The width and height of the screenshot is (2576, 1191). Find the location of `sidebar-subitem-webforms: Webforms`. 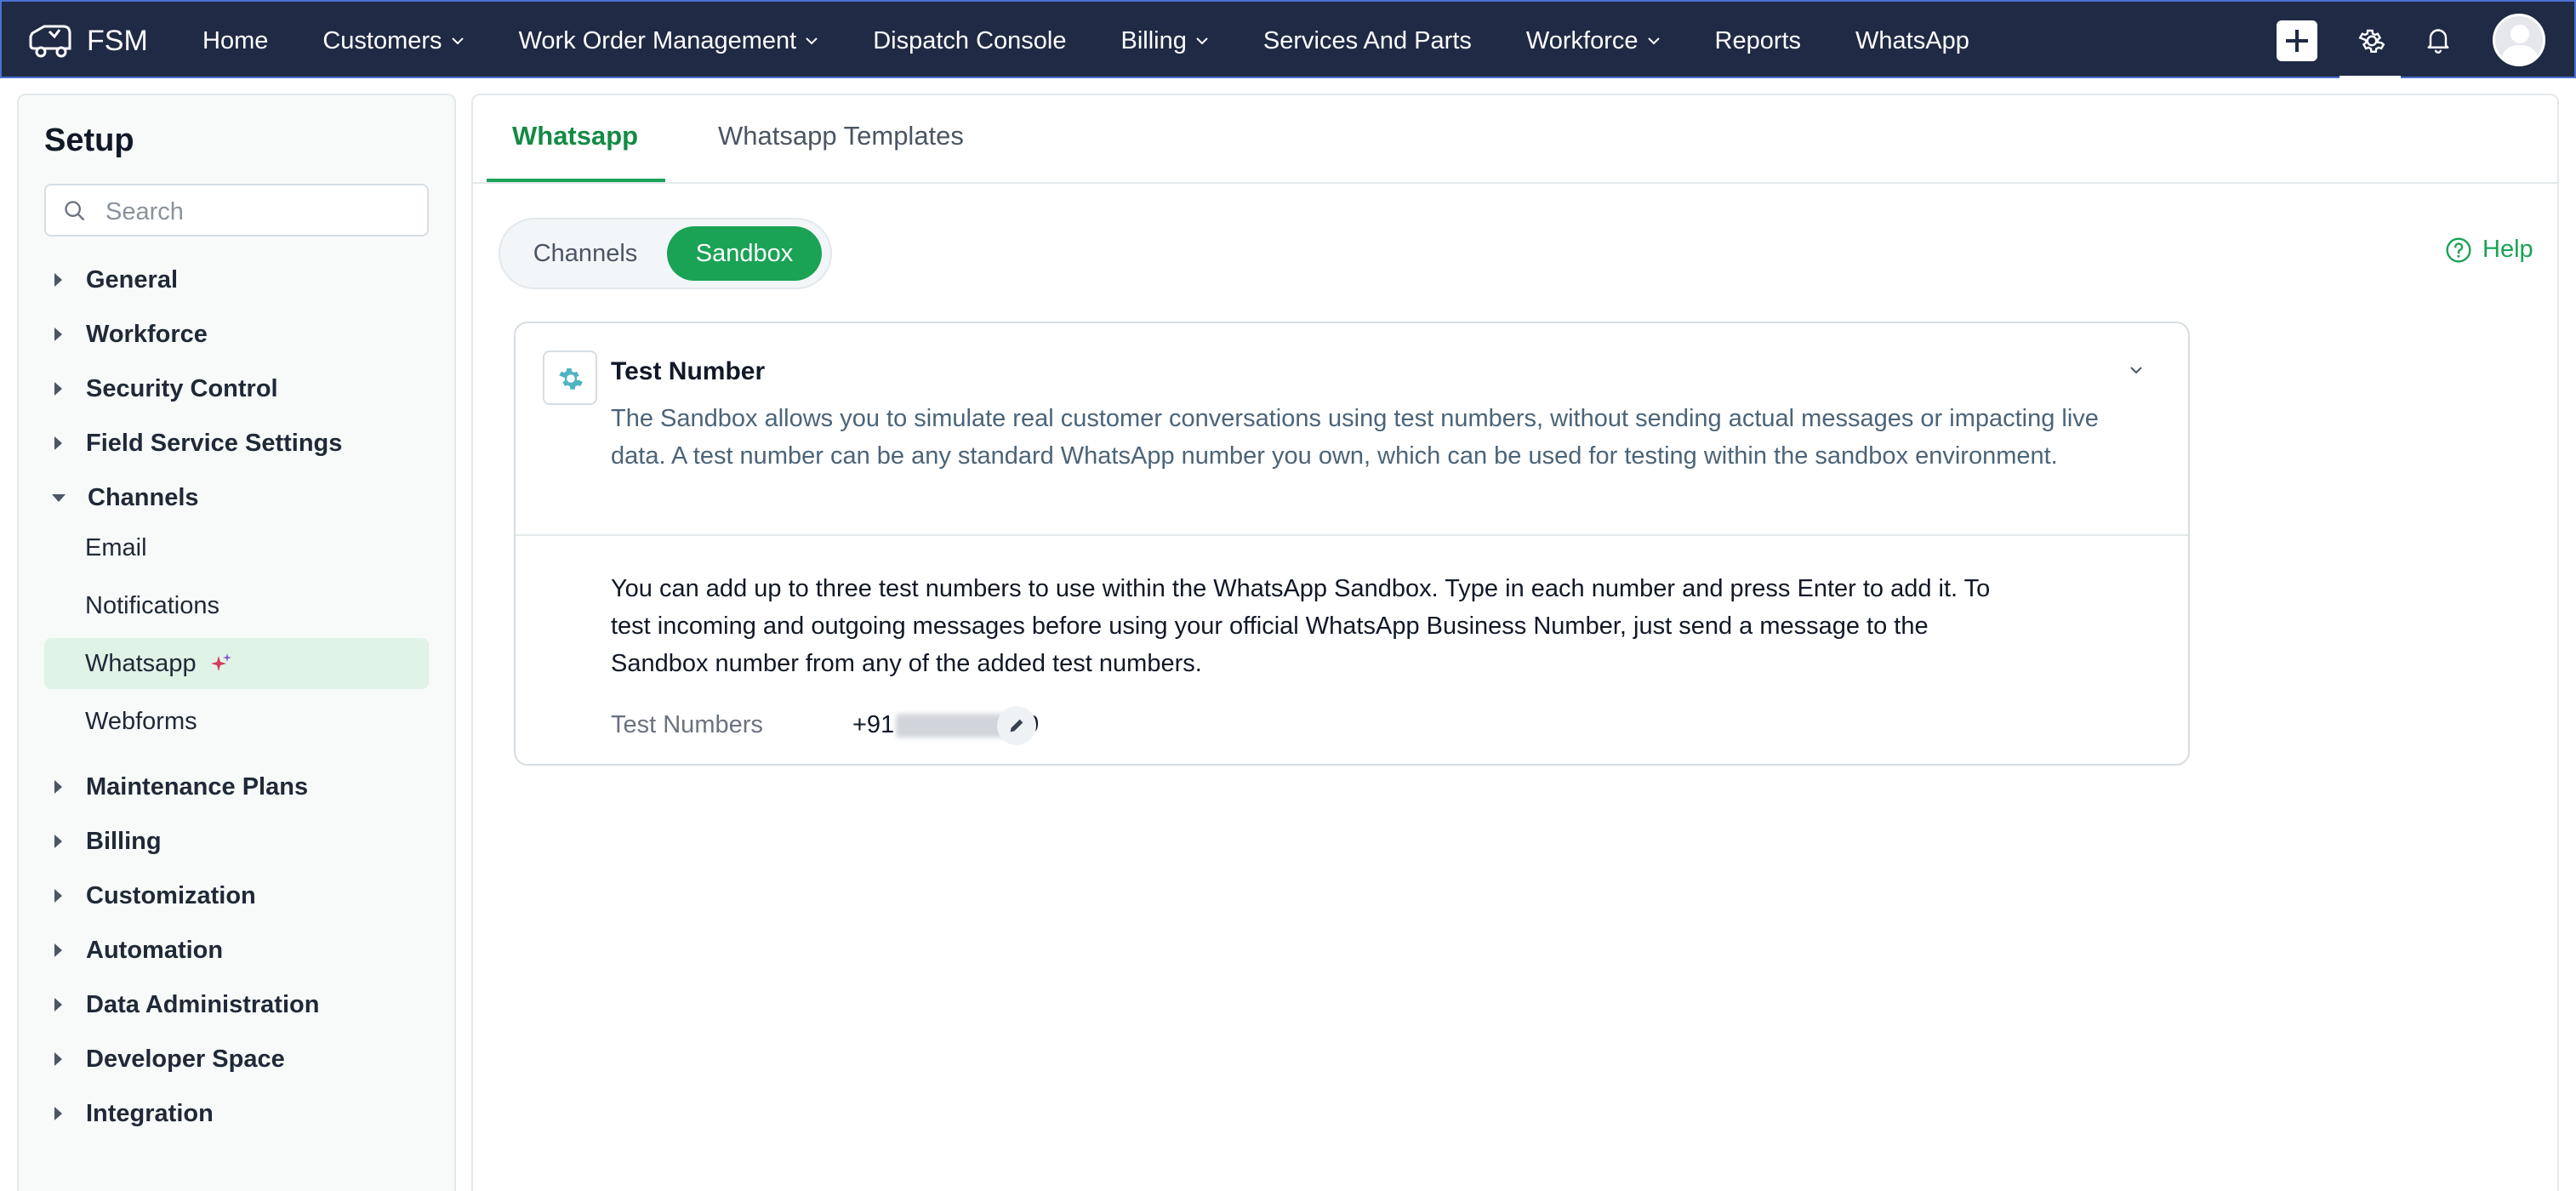

sidebar-subitem-webforms: Webforms is located at coordinates (237, 721).